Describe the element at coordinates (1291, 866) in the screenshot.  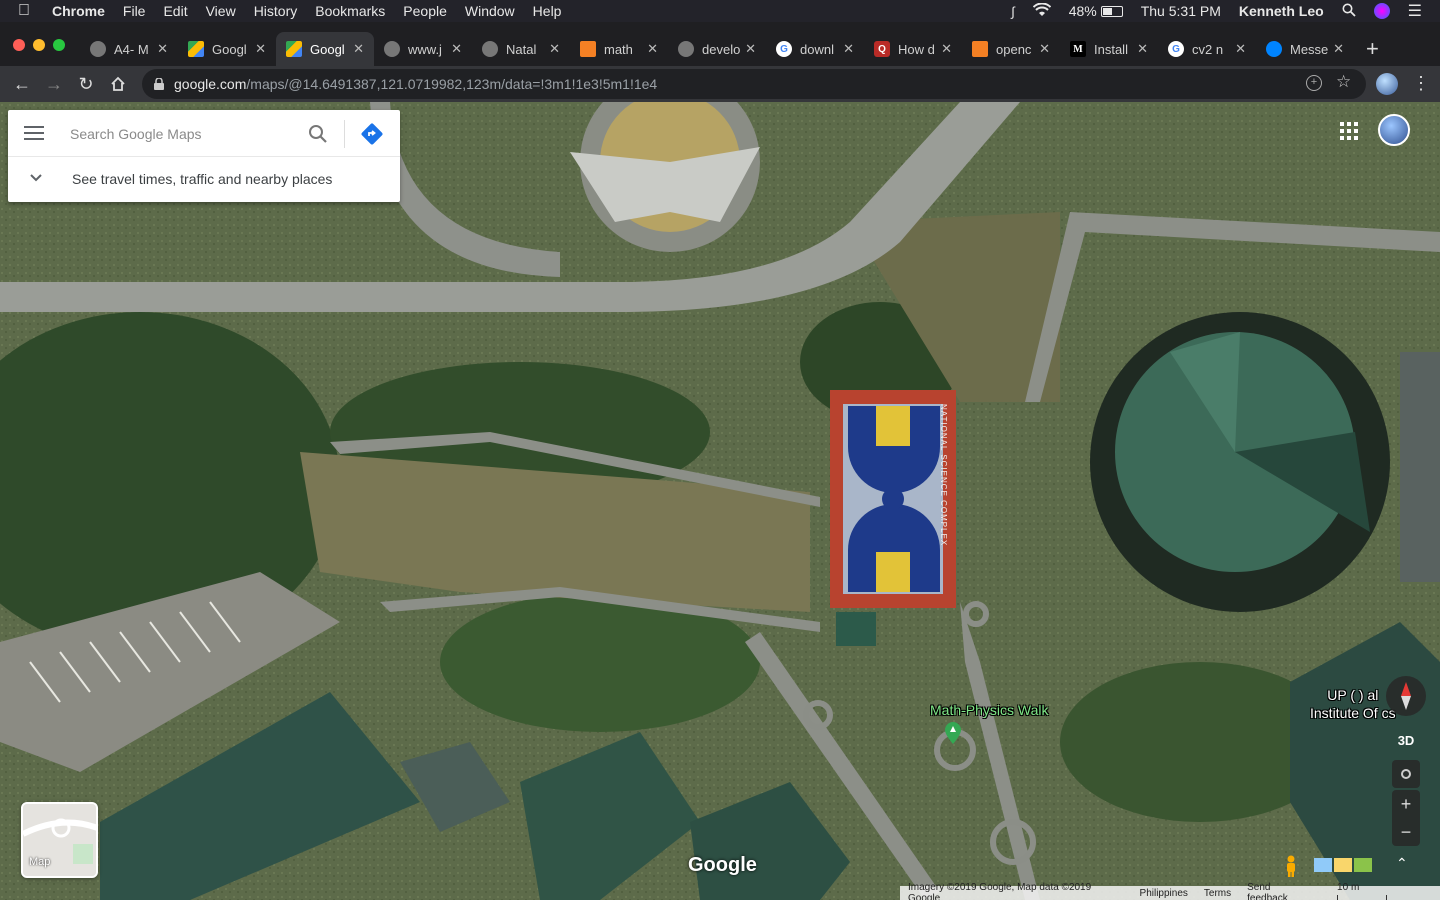
I see `pegman-icon` at that location.